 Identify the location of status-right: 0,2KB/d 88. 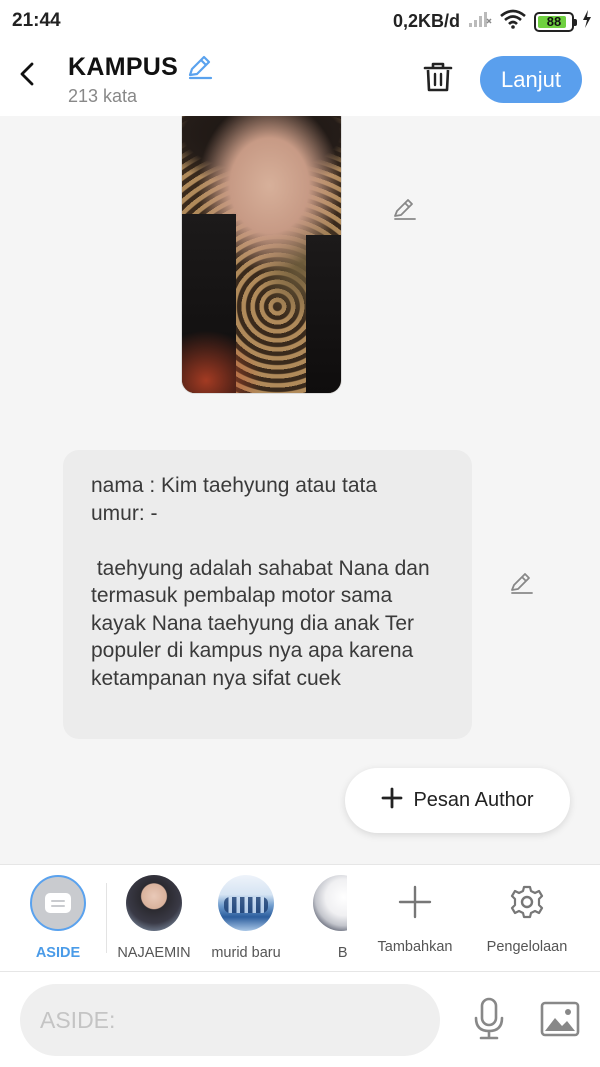
(492, 21).